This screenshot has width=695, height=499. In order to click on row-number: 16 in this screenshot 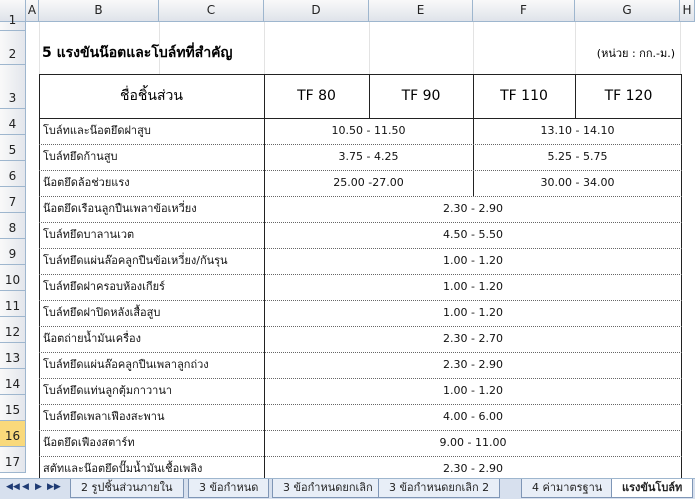, I will do `click(12, 436)`.